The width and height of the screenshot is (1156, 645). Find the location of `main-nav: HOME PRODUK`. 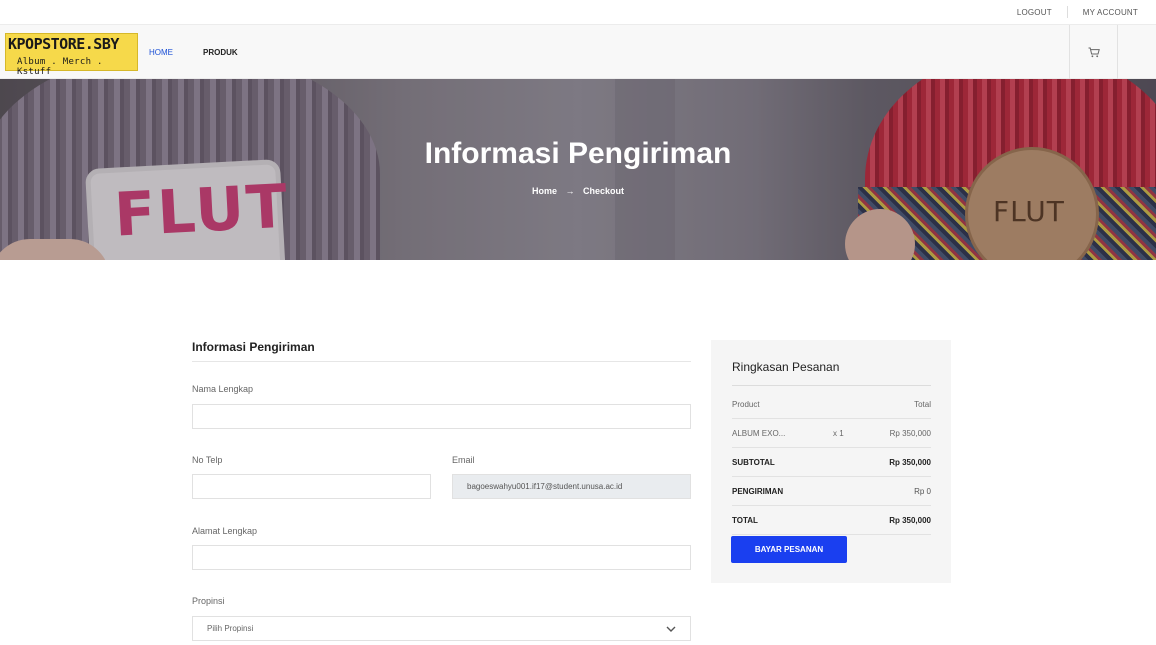

main-nav: HOME PRODUK is located at coordinates (208, 52).